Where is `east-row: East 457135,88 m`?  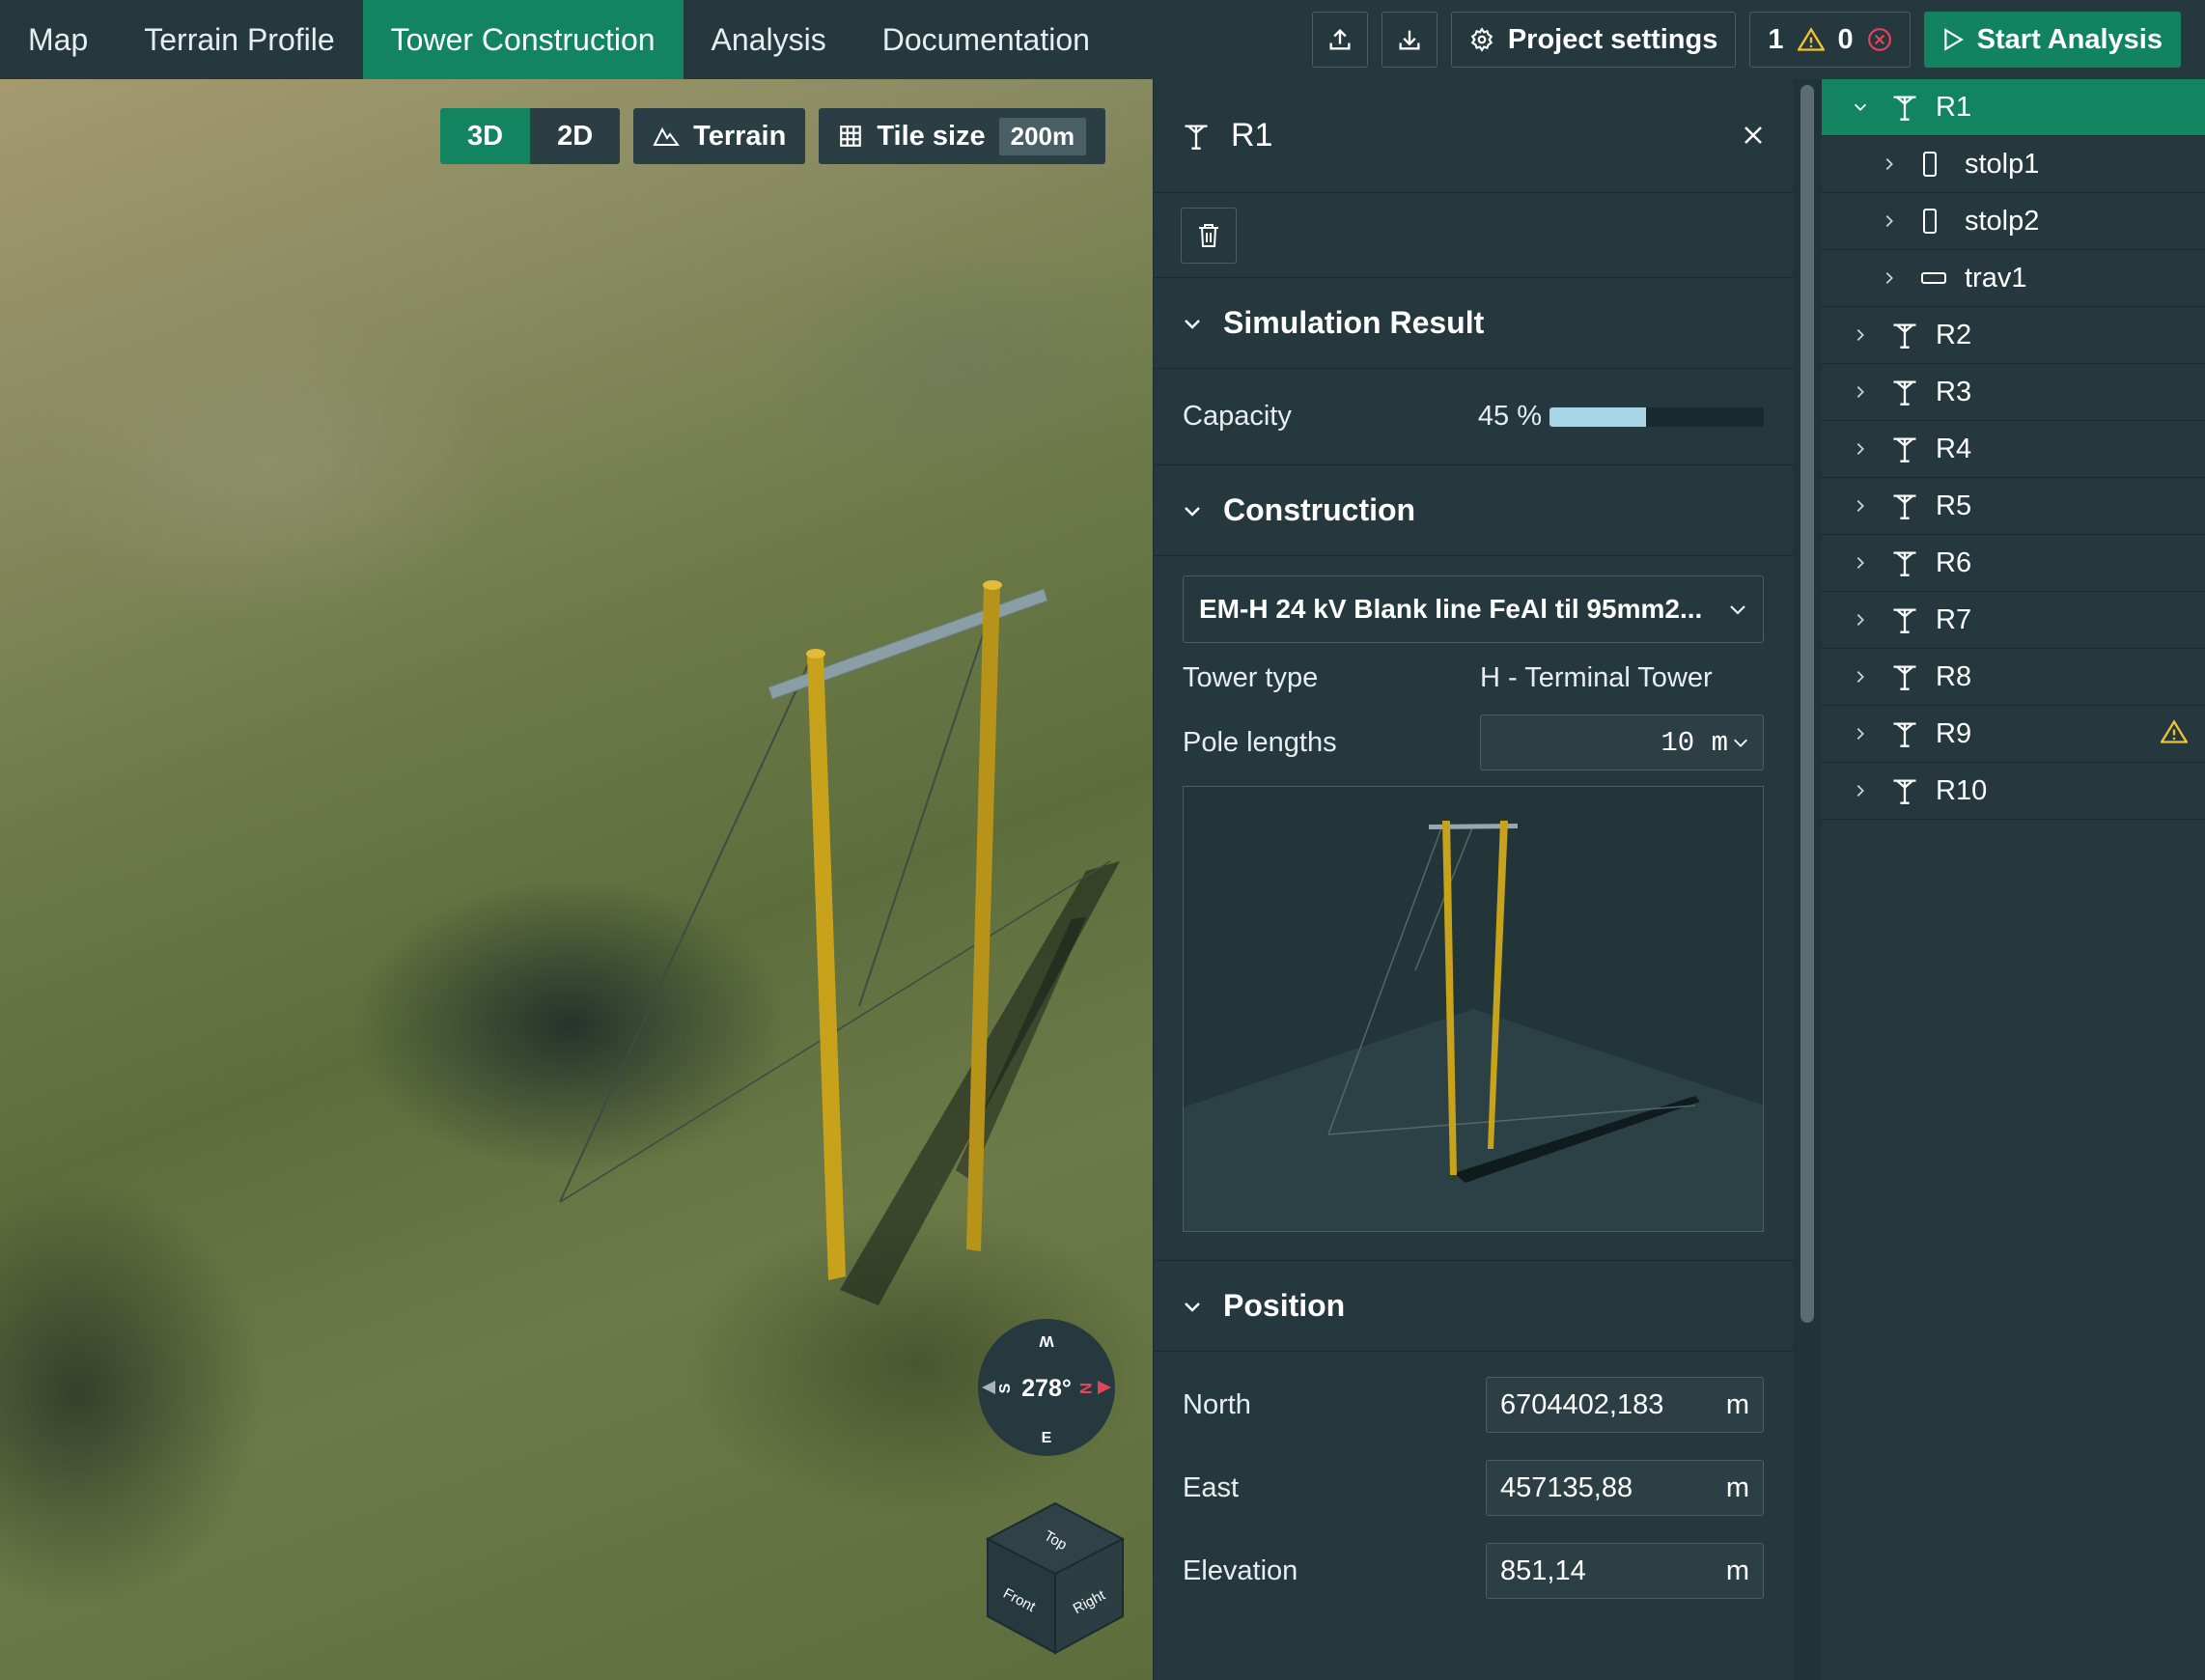 east-row: East 457135,88 m is located at coordinates (1473, 1488).